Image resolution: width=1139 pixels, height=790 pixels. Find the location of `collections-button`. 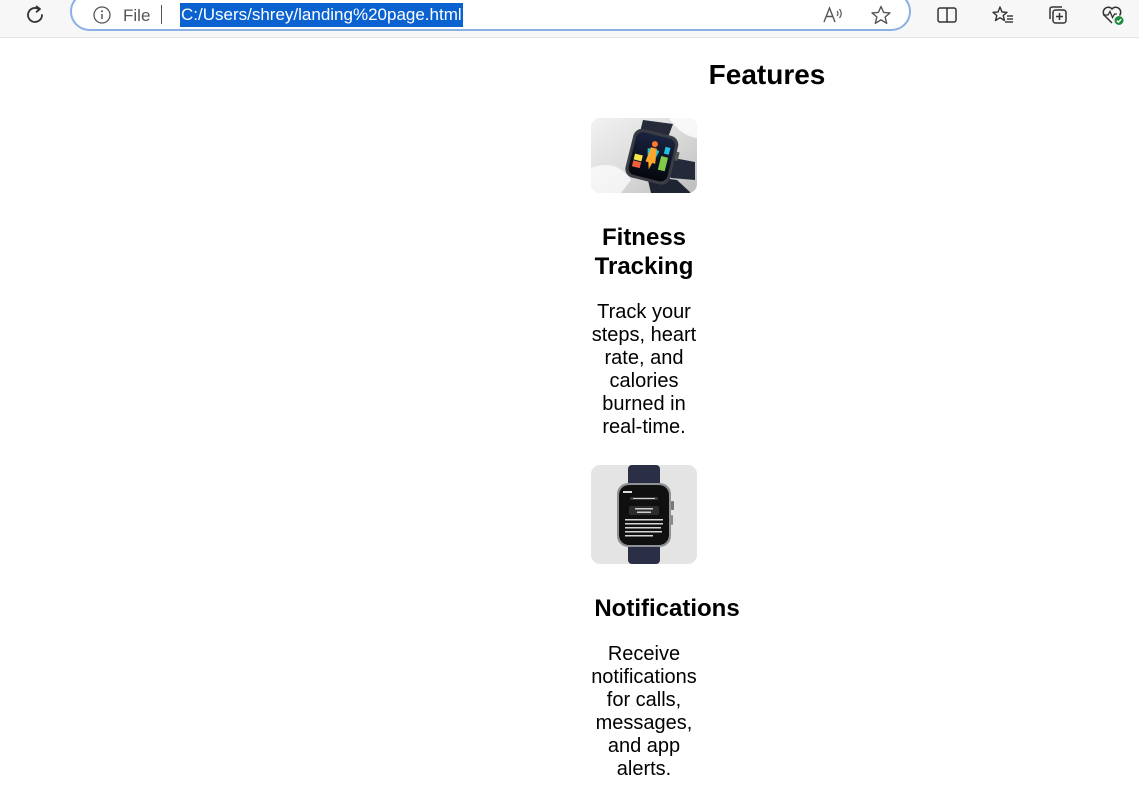

collections-button is located at coordinates (1058, 15).